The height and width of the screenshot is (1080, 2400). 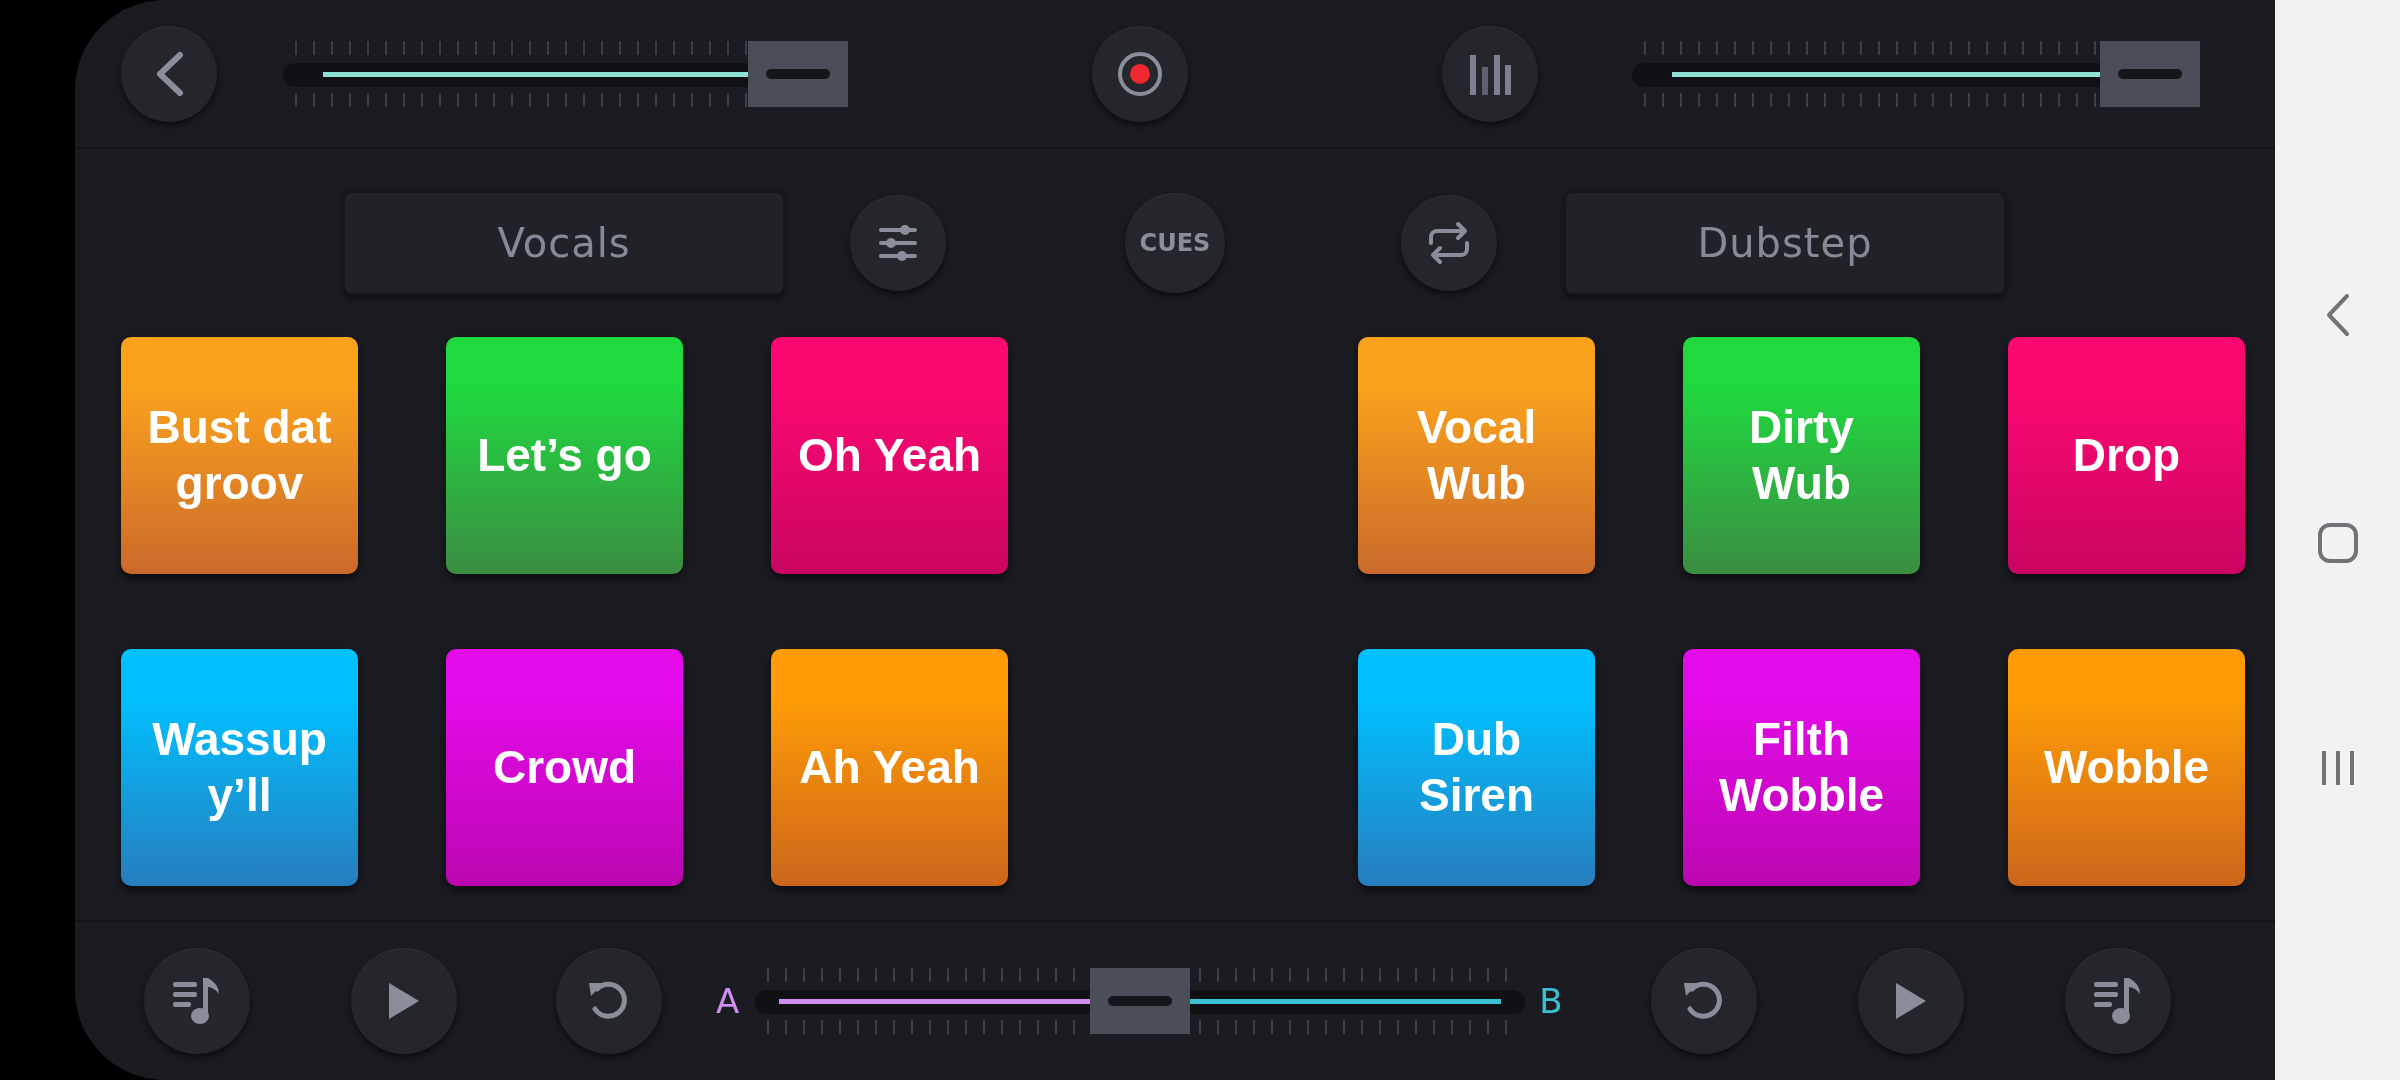 What do you see at coordinates (564, 767) in the screenshot?
I see `sample-pad: Crowd` at bounding box center [564, 767].